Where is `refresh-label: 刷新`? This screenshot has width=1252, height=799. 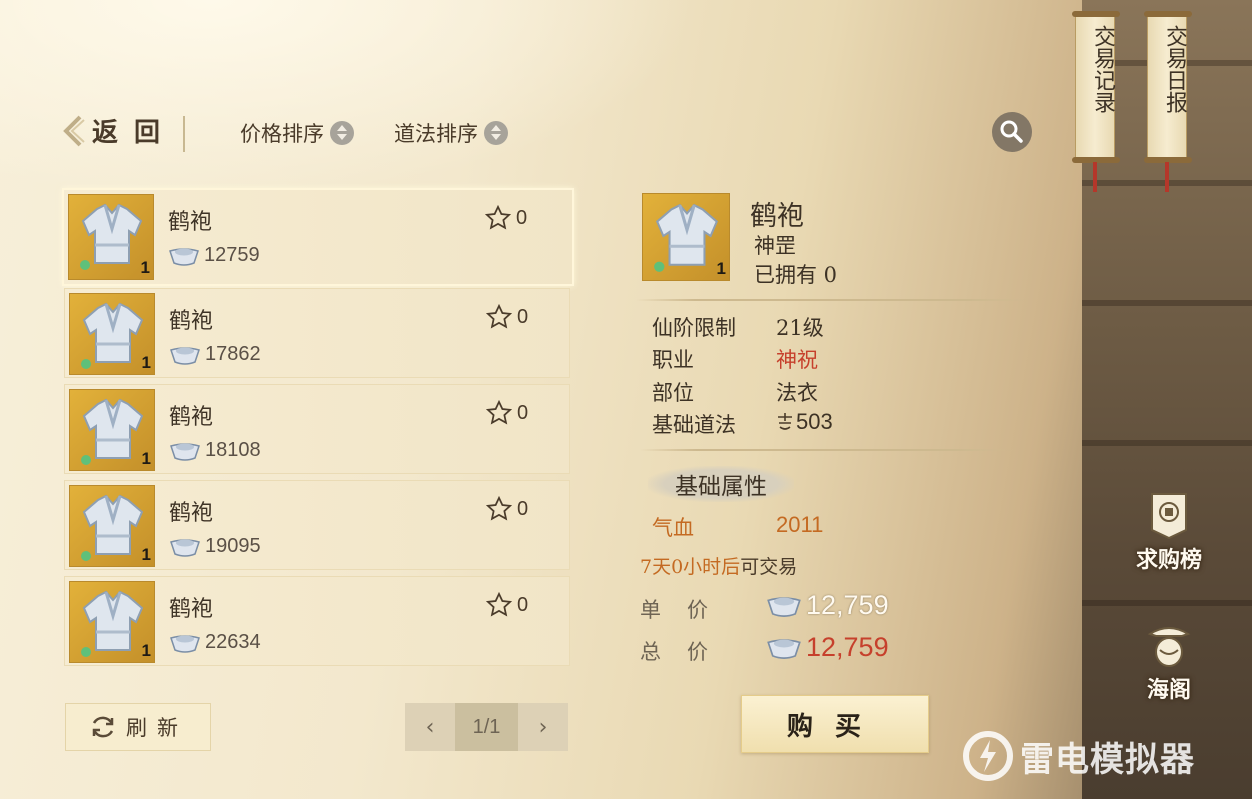 refresh-label: 刷新 is located at coordinates (157, 728).